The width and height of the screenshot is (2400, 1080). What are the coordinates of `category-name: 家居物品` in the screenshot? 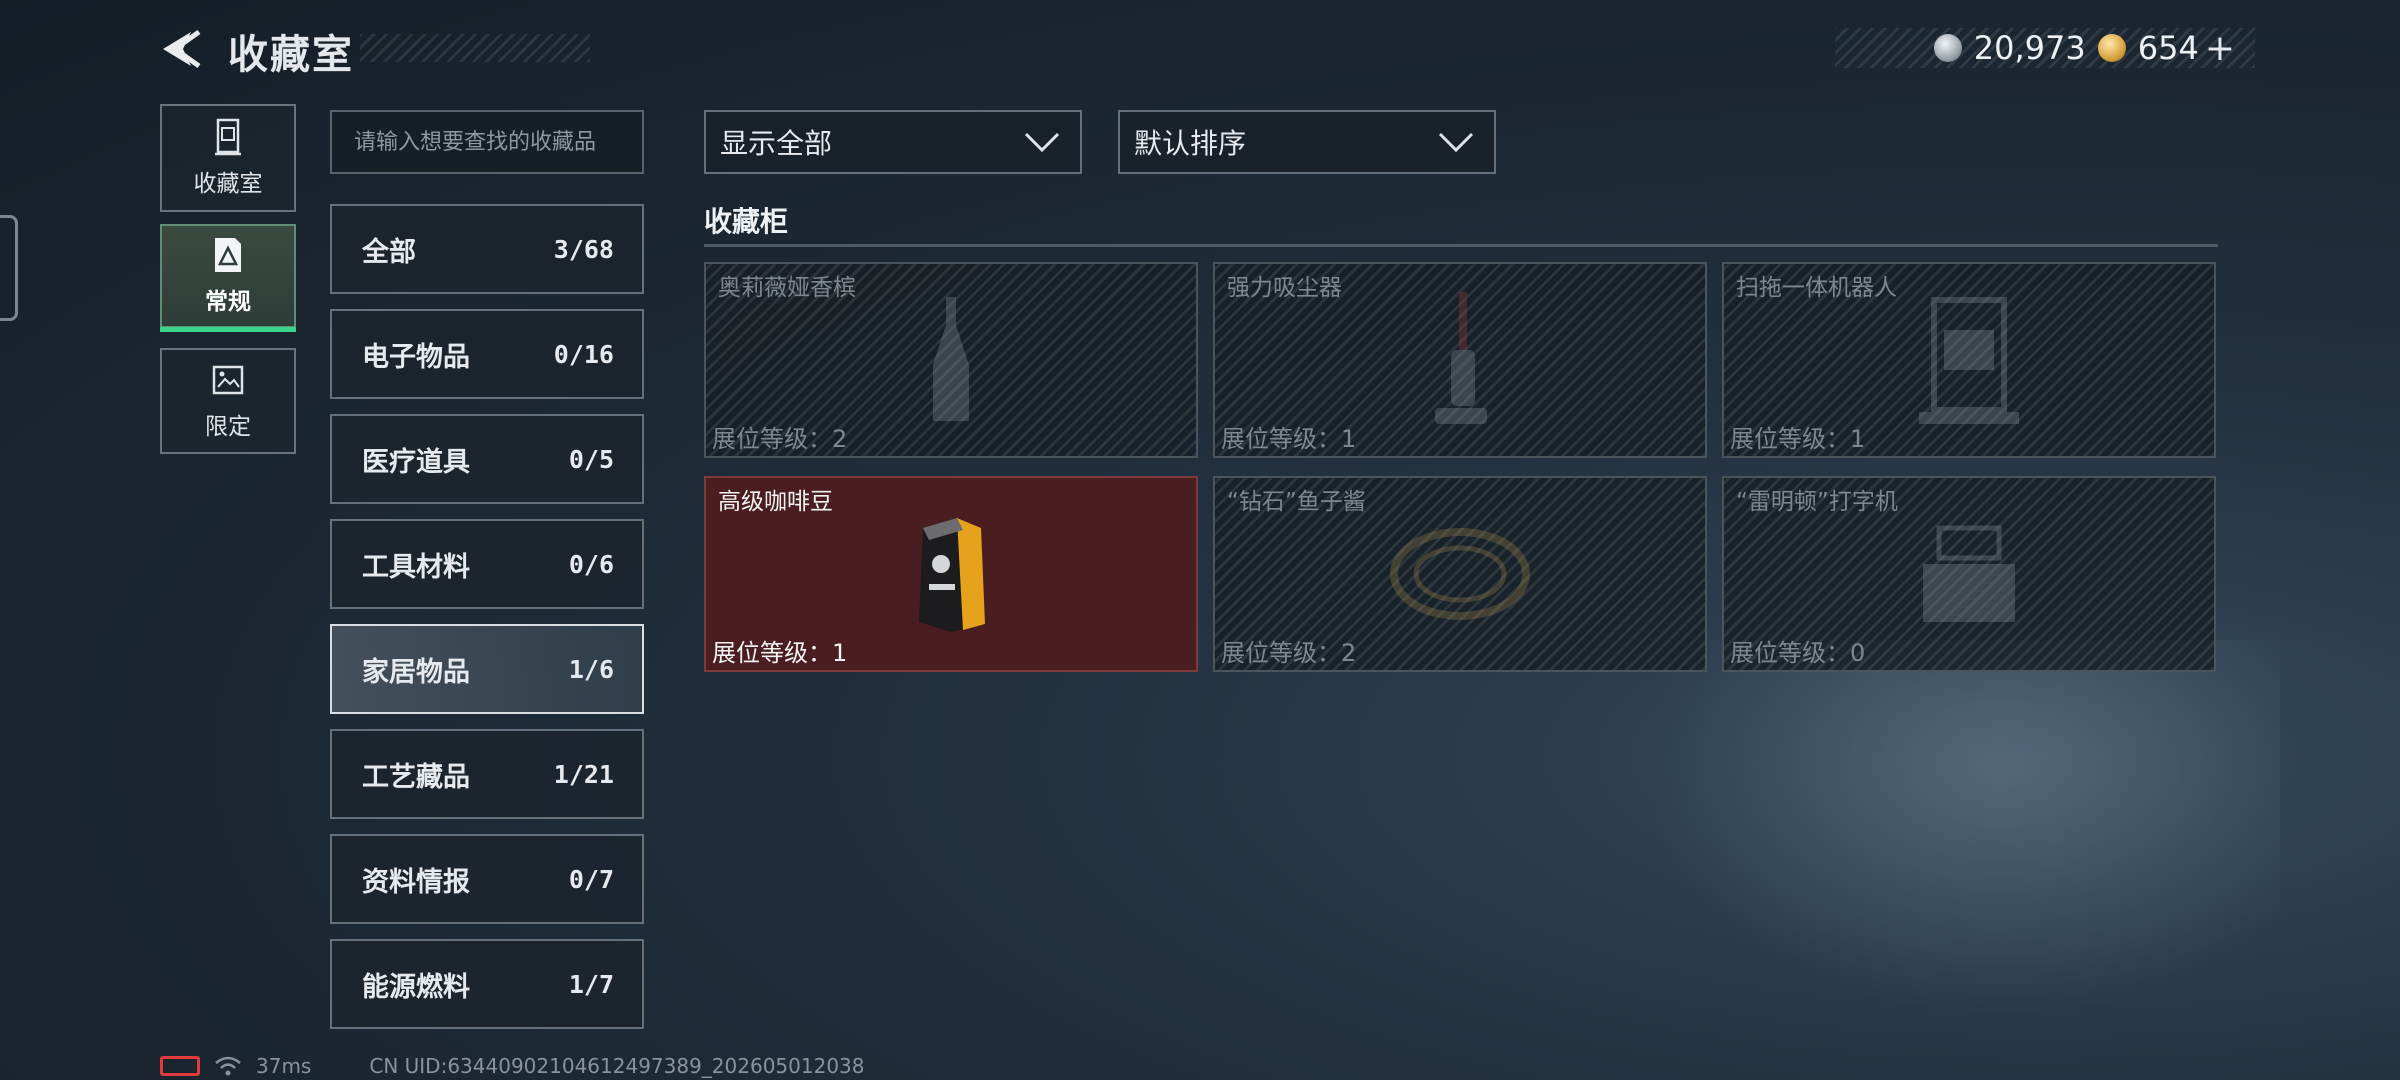 It's located at (416, 672).